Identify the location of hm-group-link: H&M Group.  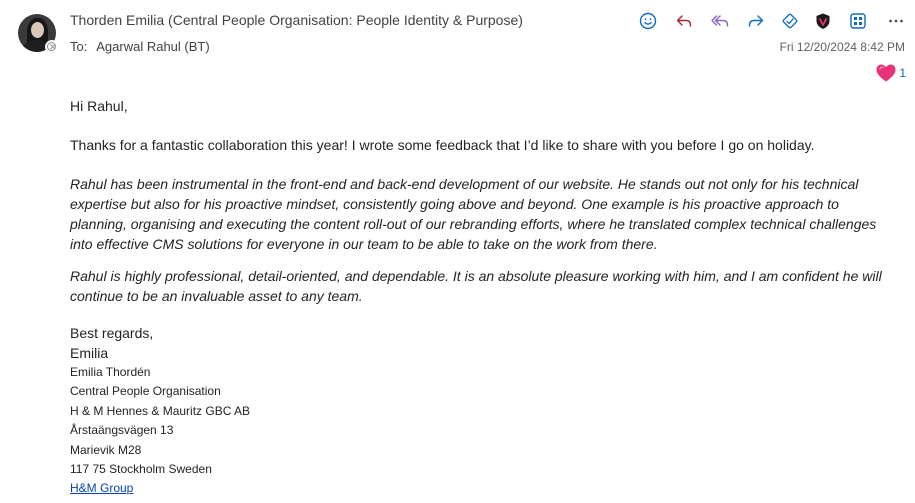
(101, 488).